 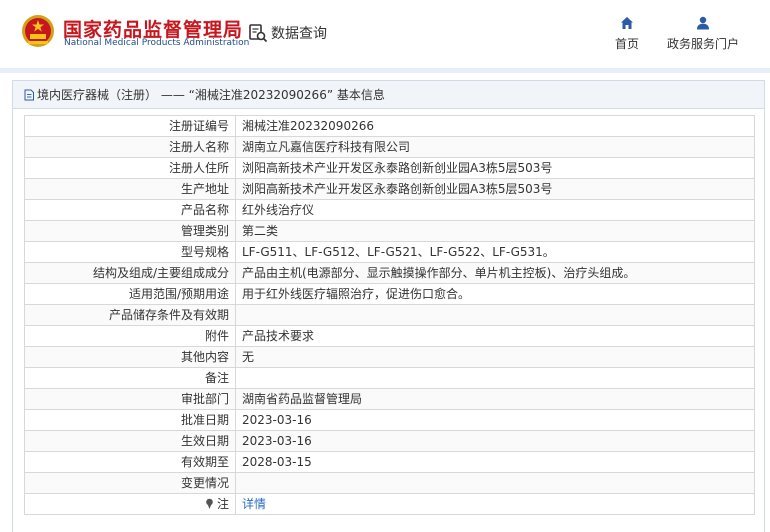 I want to click on data-query-link: 数据查询, so click(x=287, y=33).